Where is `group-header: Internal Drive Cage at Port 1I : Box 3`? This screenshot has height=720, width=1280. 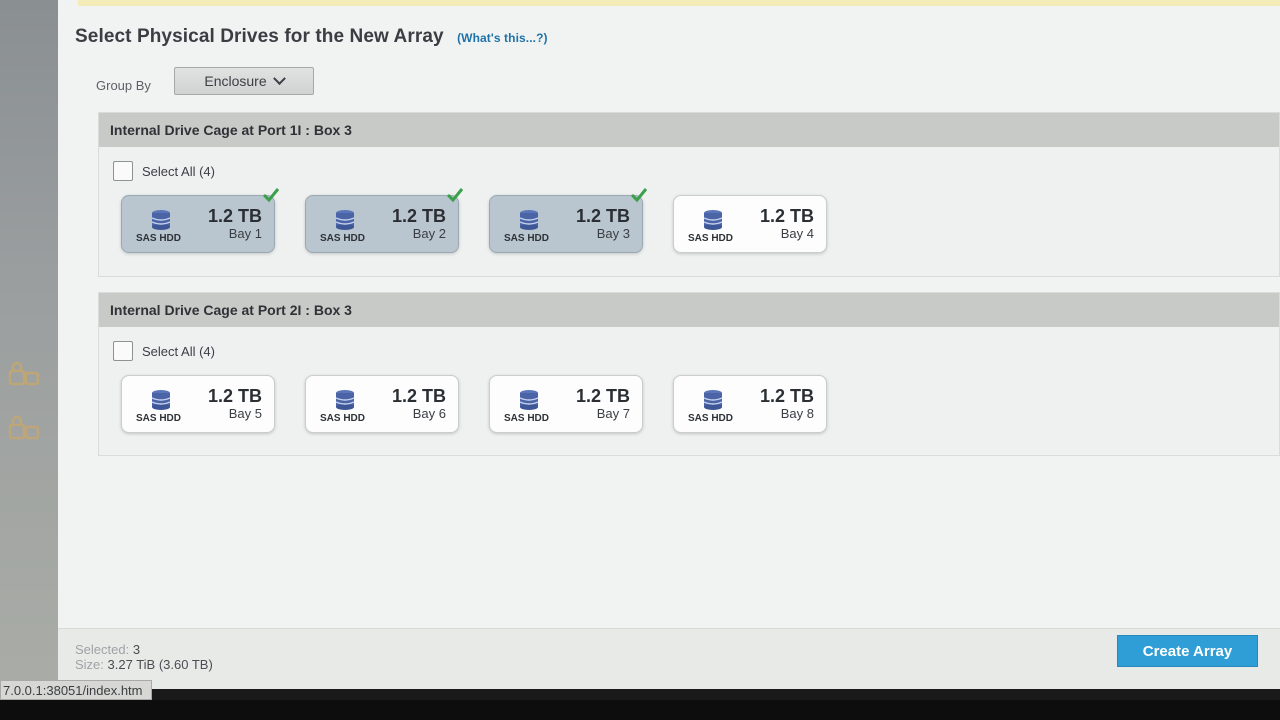 group-header: Internal Drive Cage at Port 1I : Box 3 is located at coordinates (689, 130).